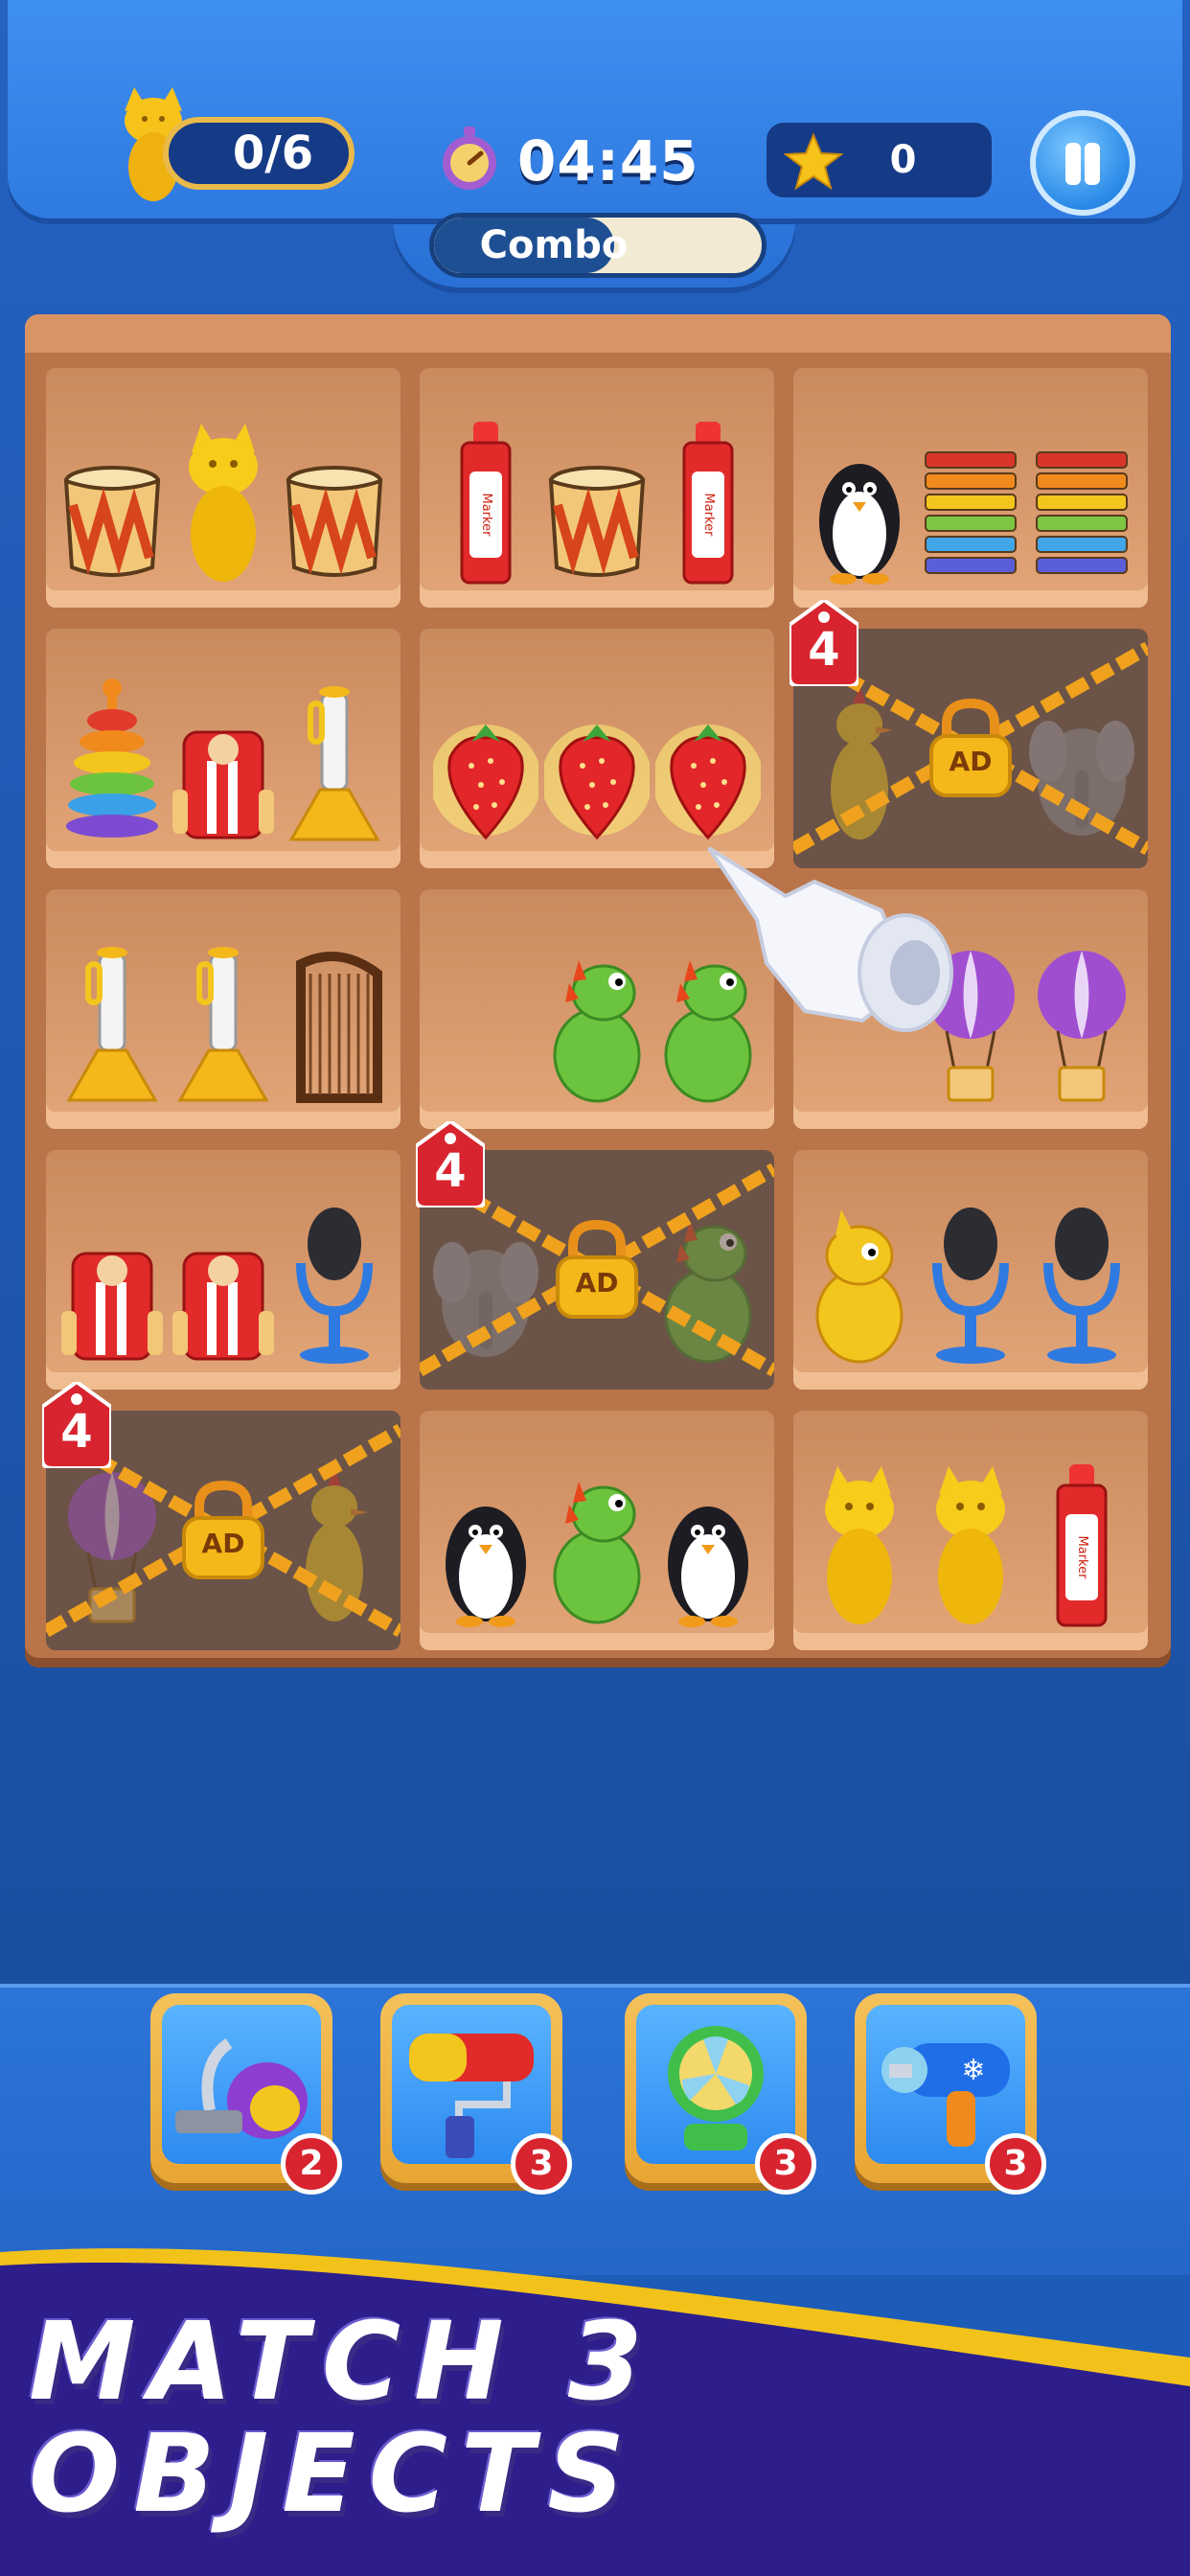  I want to click on timer: 04:45, so click(608, 161).